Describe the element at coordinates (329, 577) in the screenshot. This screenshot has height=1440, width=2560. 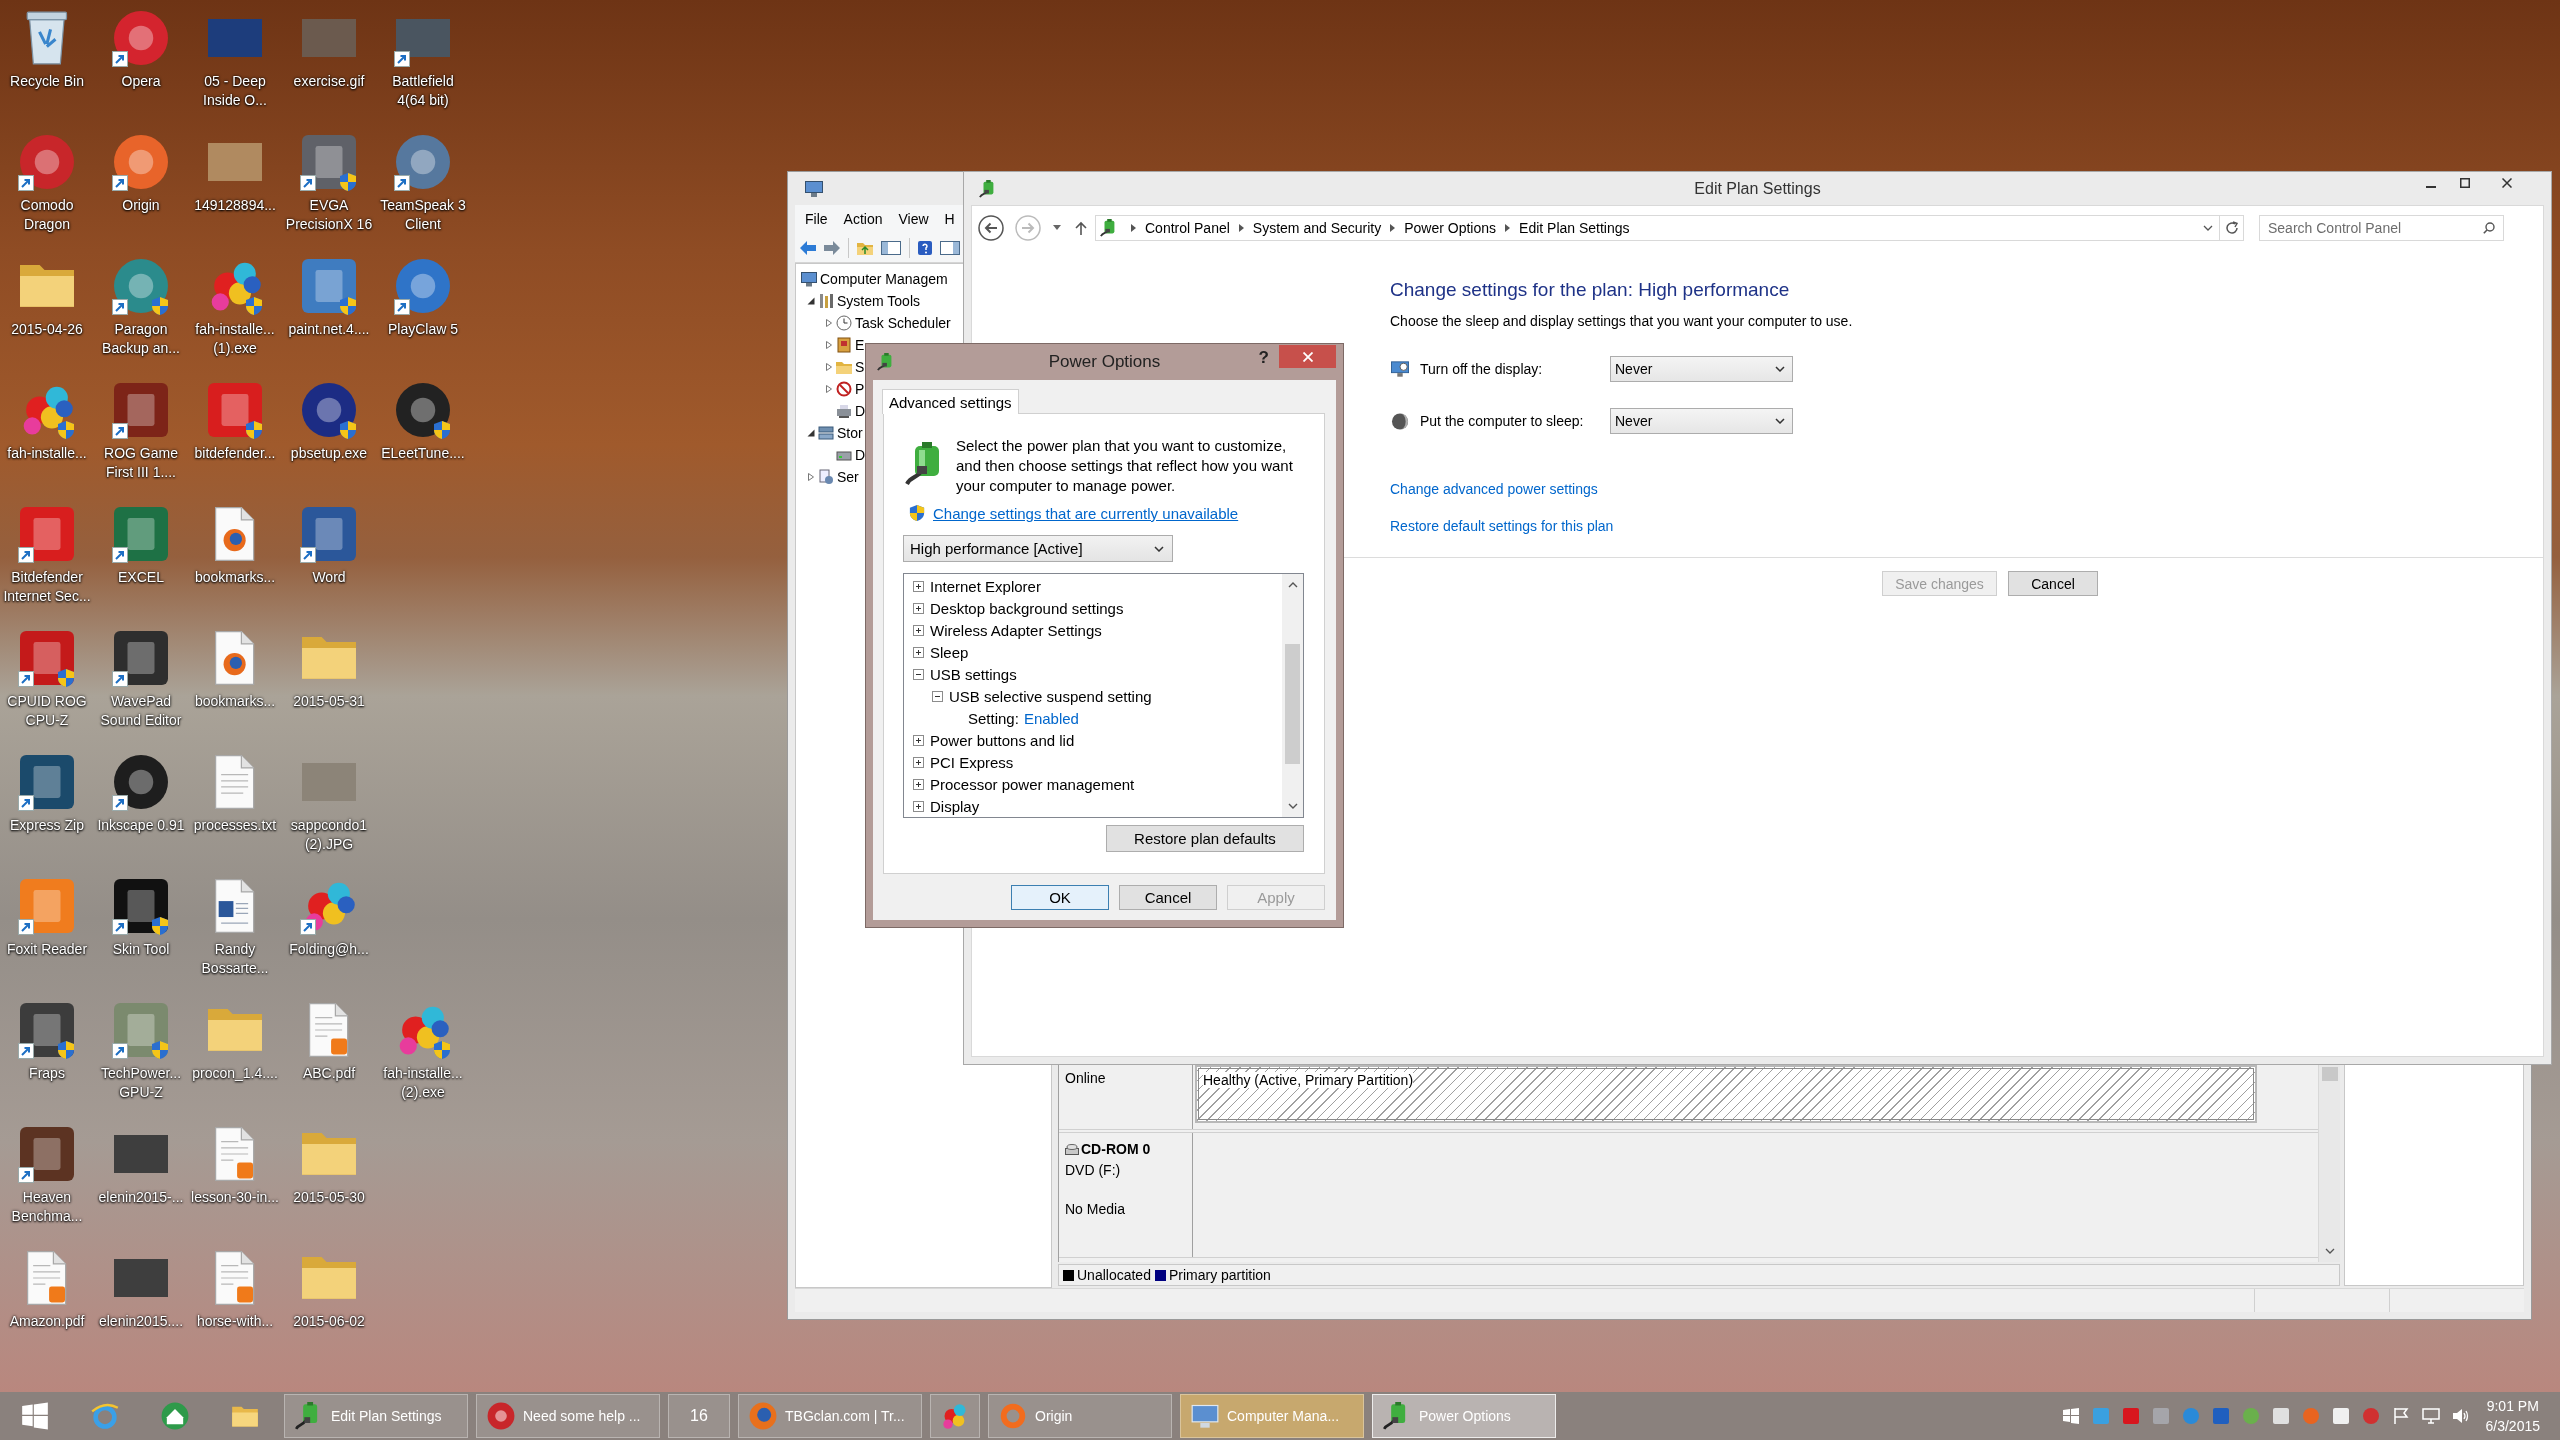
I see `desktop-icon-label: Word` at that location.